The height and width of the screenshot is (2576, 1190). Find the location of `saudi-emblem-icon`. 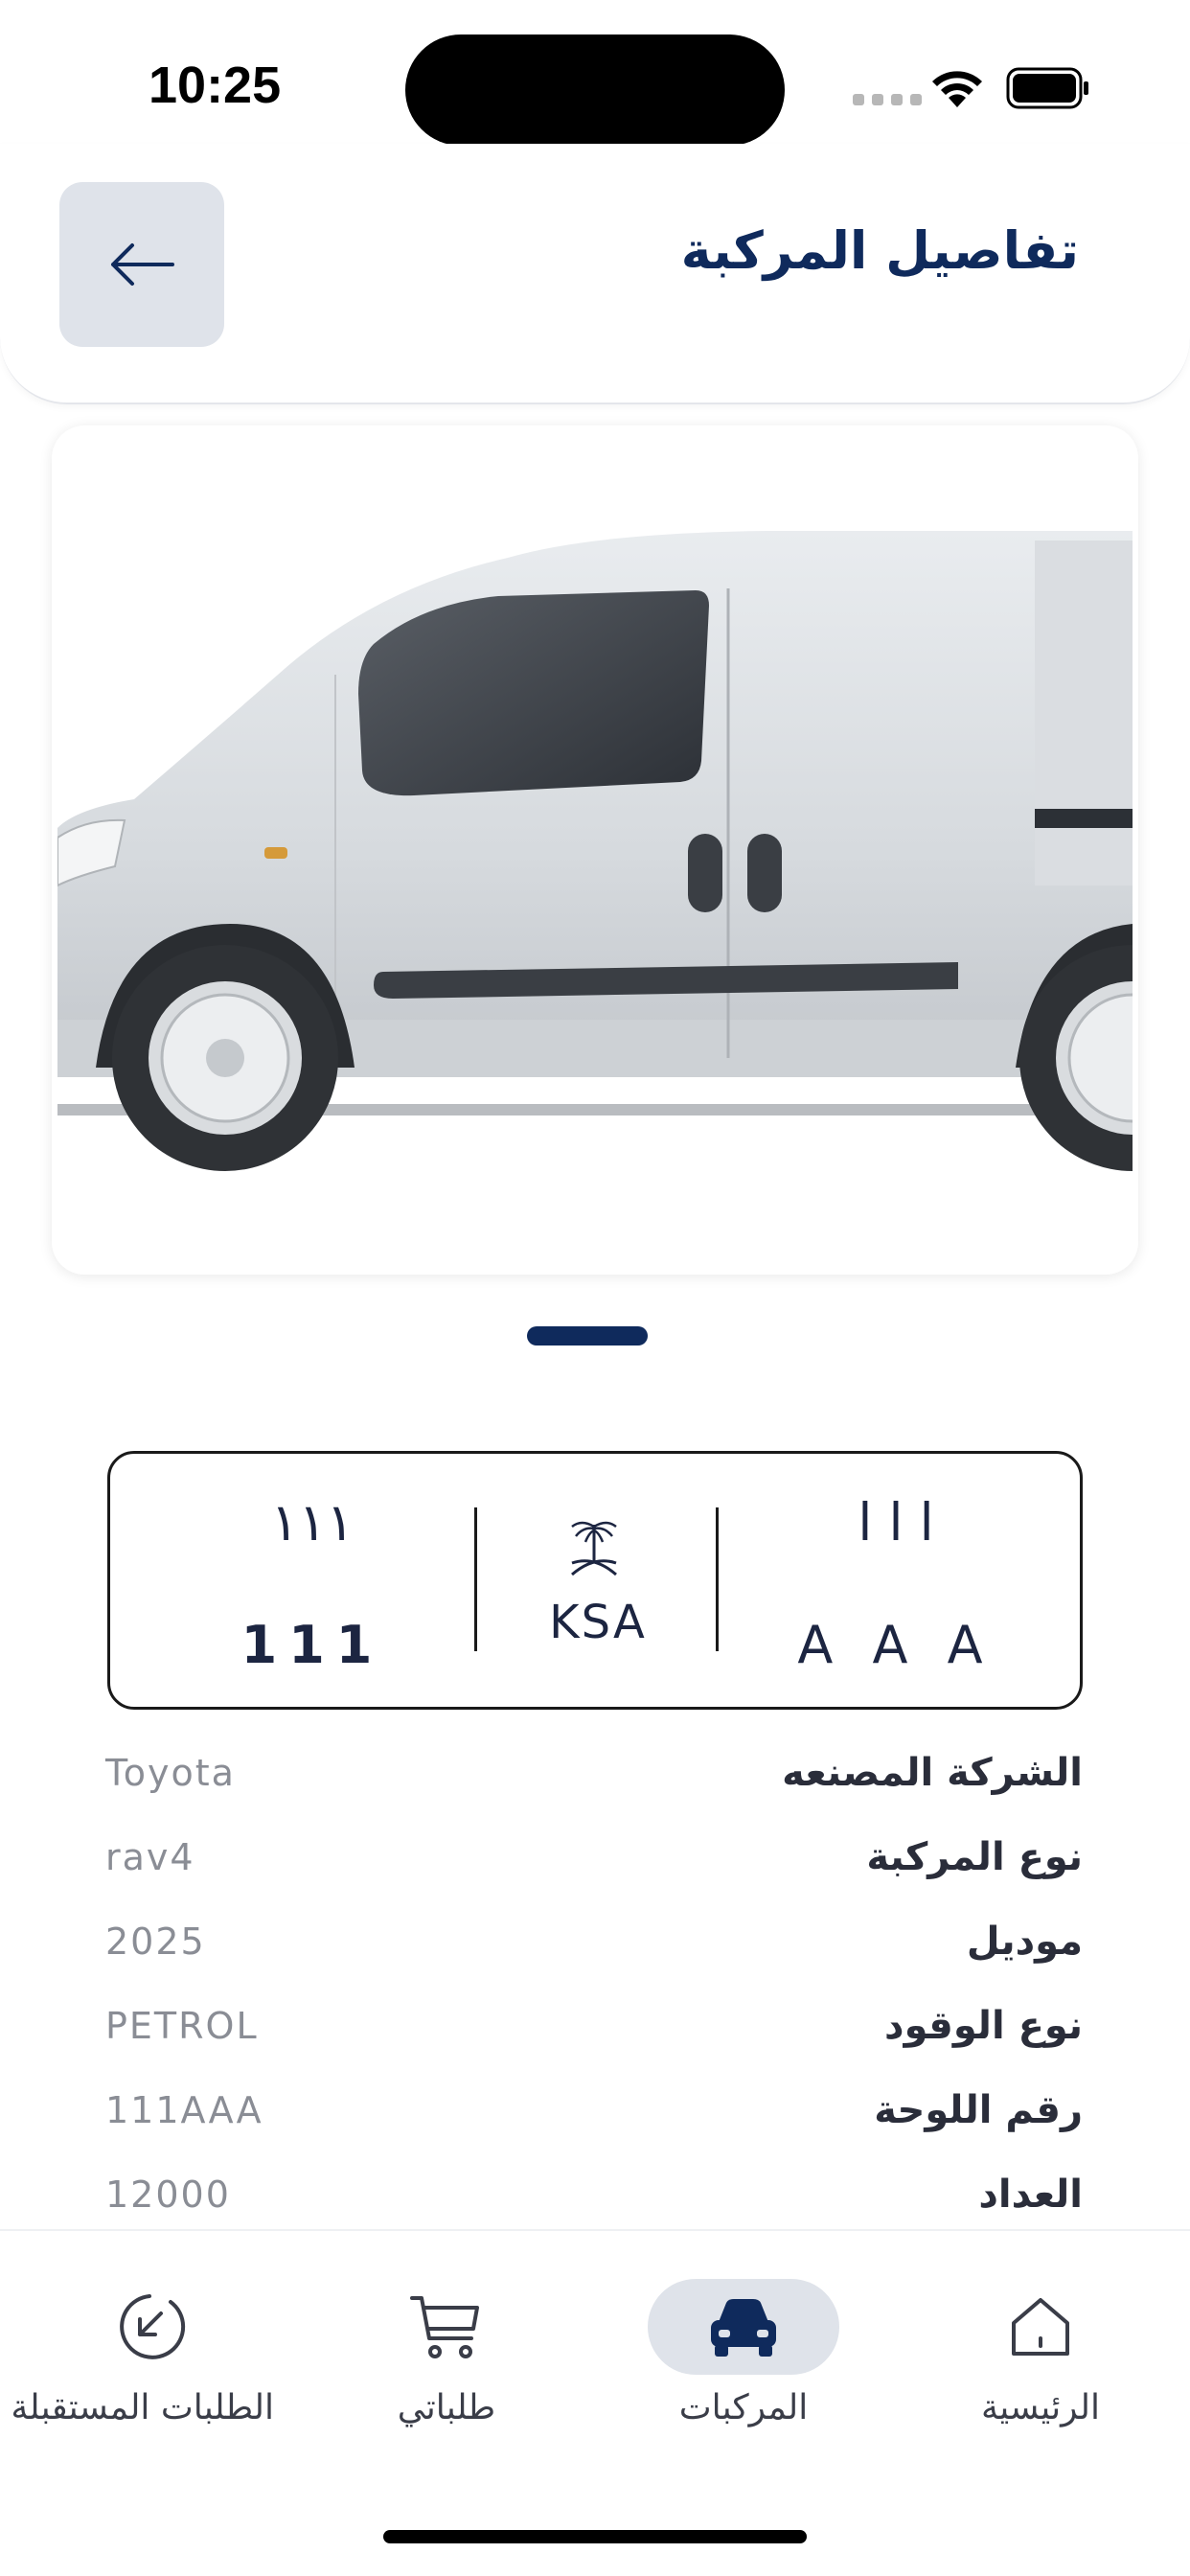

saudi-emblem-icon is located at coordinates (594, 1548).